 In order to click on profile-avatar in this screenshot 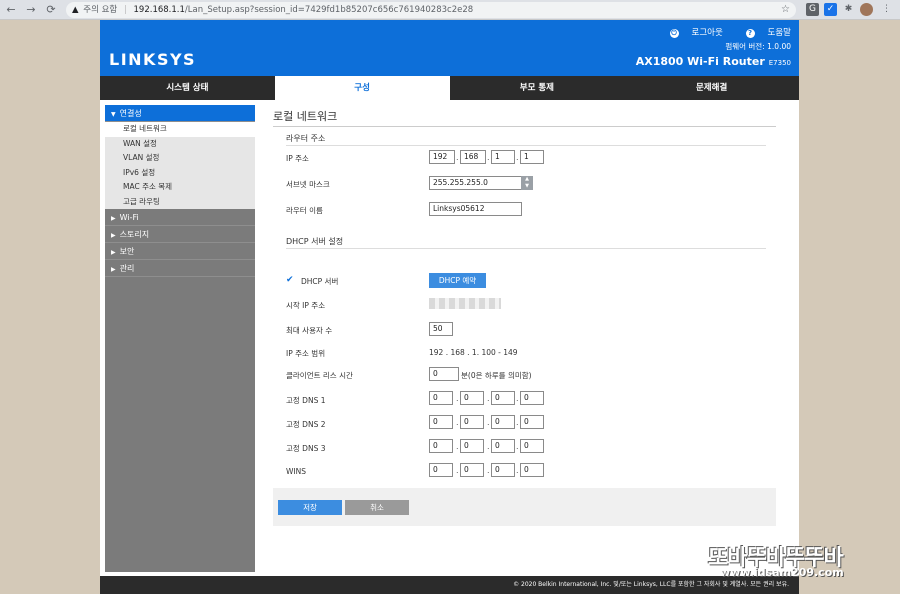, I will do `click(866, 9)`.